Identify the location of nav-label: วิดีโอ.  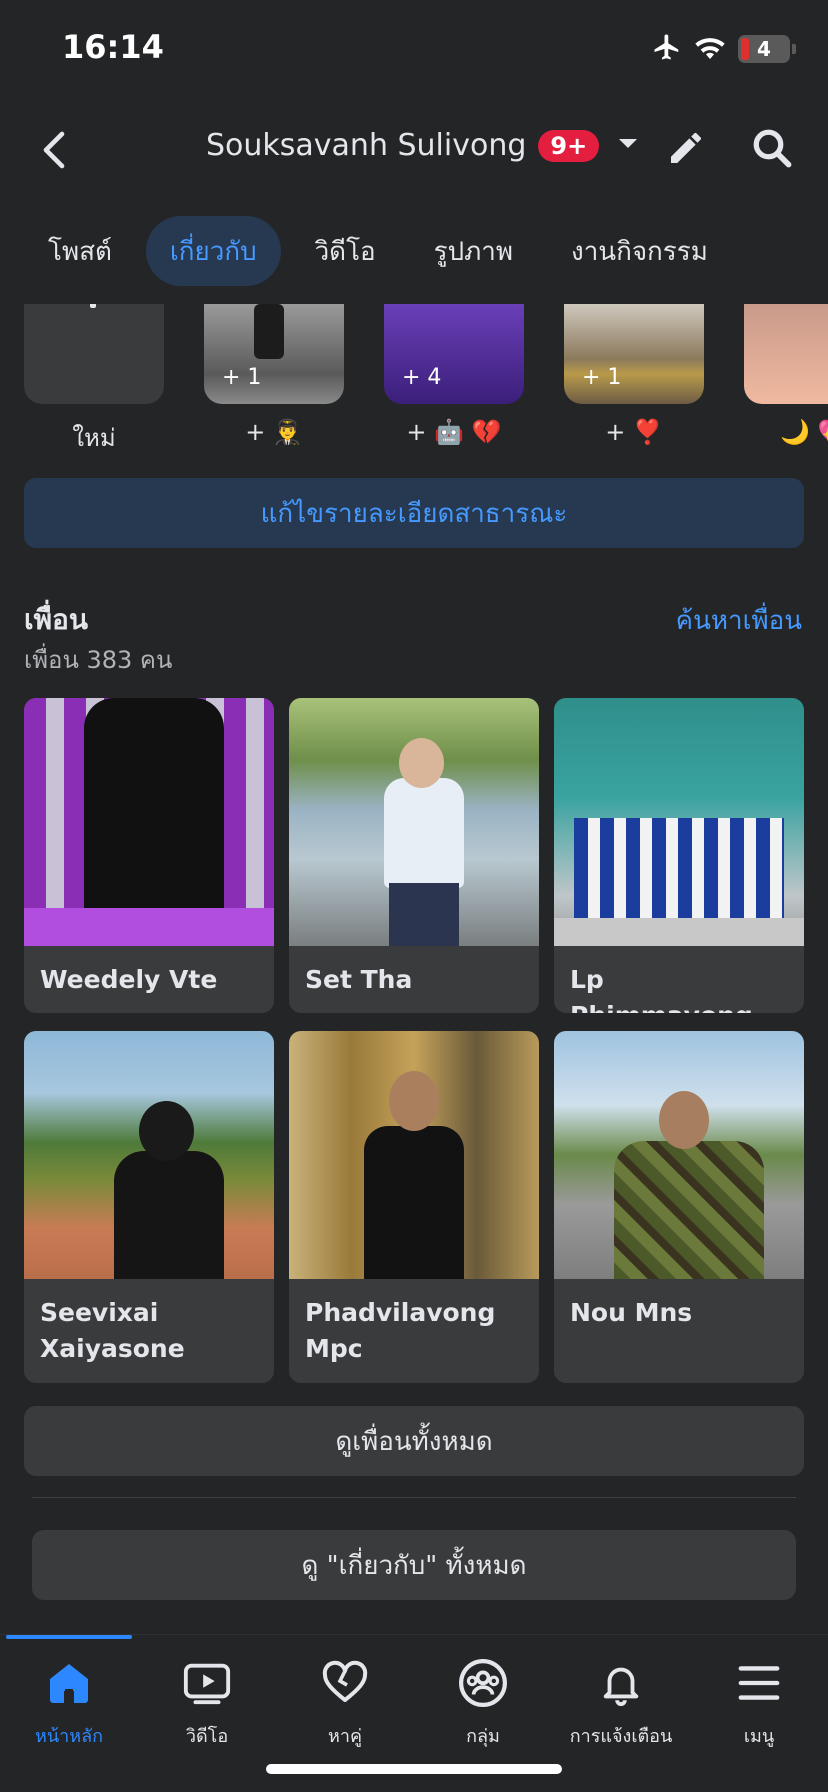
(207, 1736).